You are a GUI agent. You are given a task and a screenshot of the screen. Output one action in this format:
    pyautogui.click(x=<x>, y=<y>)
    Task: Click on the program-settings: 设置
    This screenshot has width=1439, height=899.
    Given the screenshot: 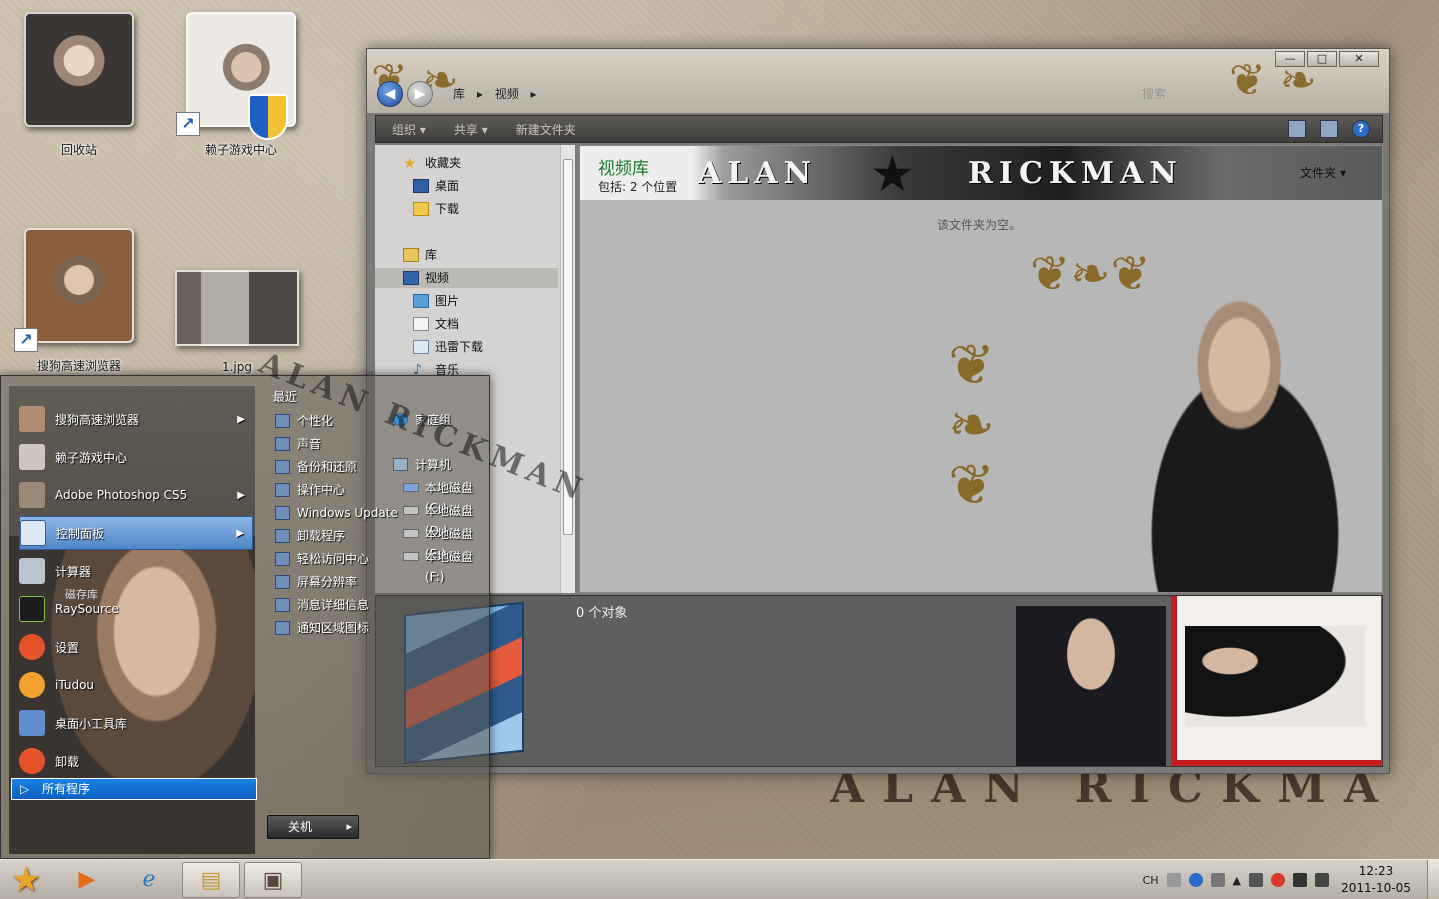 What is the action you would take?
    pyautogui.click(x=136, y=647)
    